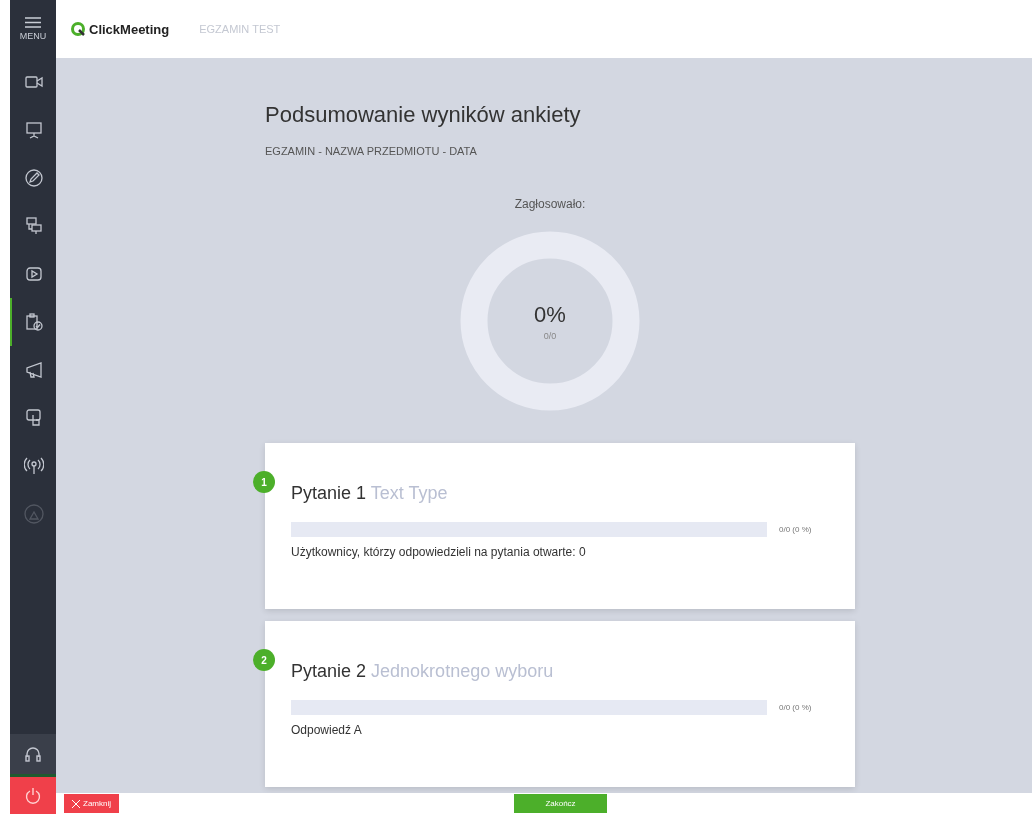 The height and width of the screenshot is (814, 1032). Describe the element at coordinates (34, 178) in the screenshot. I see `pen-icon` at that location.